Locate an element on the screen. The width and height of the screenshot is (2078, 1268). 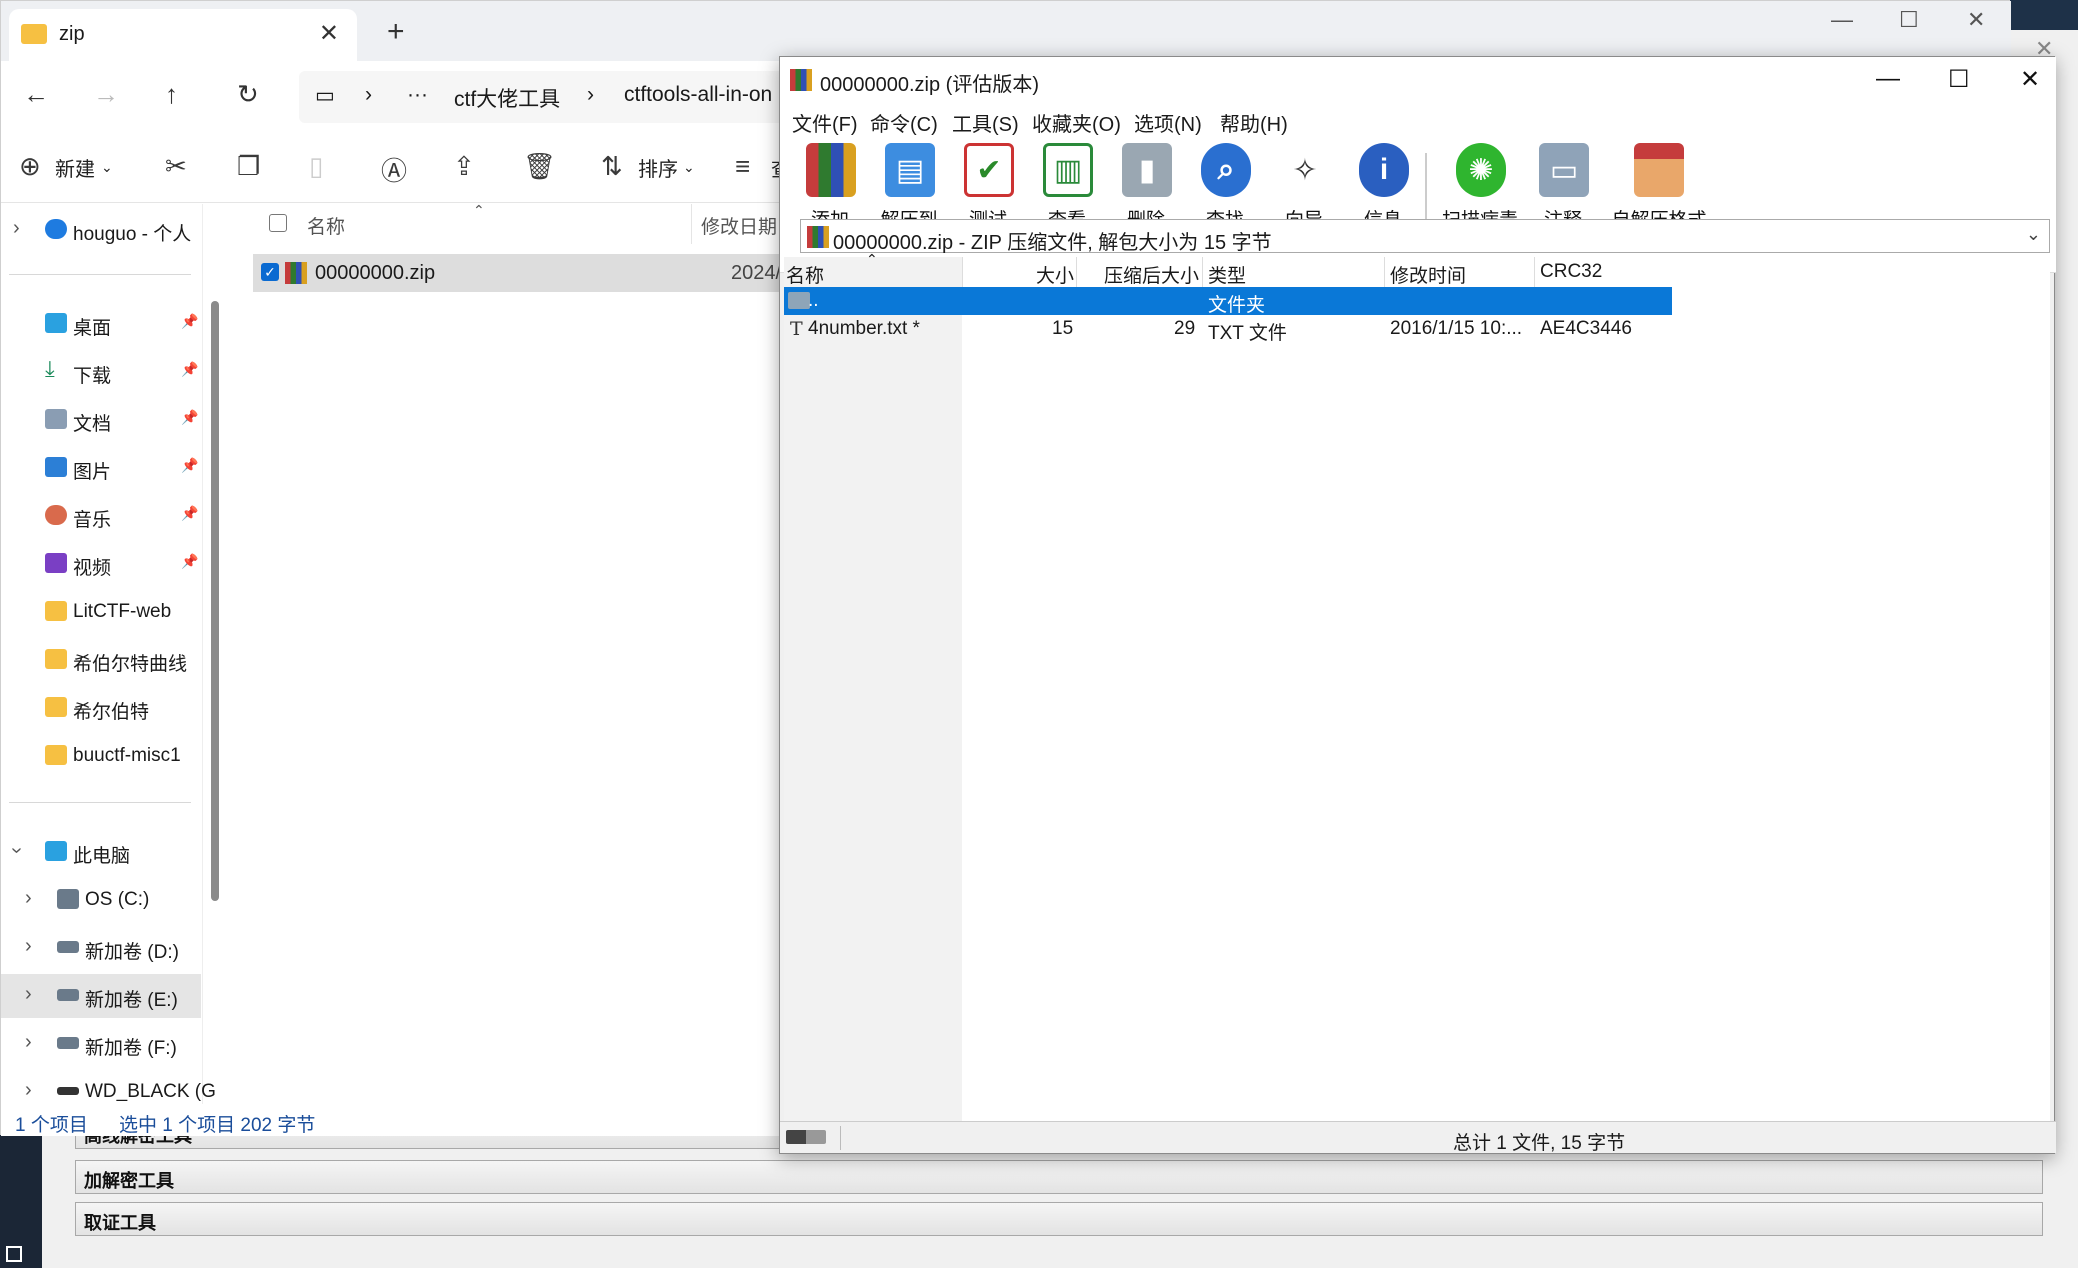
sidebar-item-folder: 希尔伯特 is located at coordinates (101, 708).